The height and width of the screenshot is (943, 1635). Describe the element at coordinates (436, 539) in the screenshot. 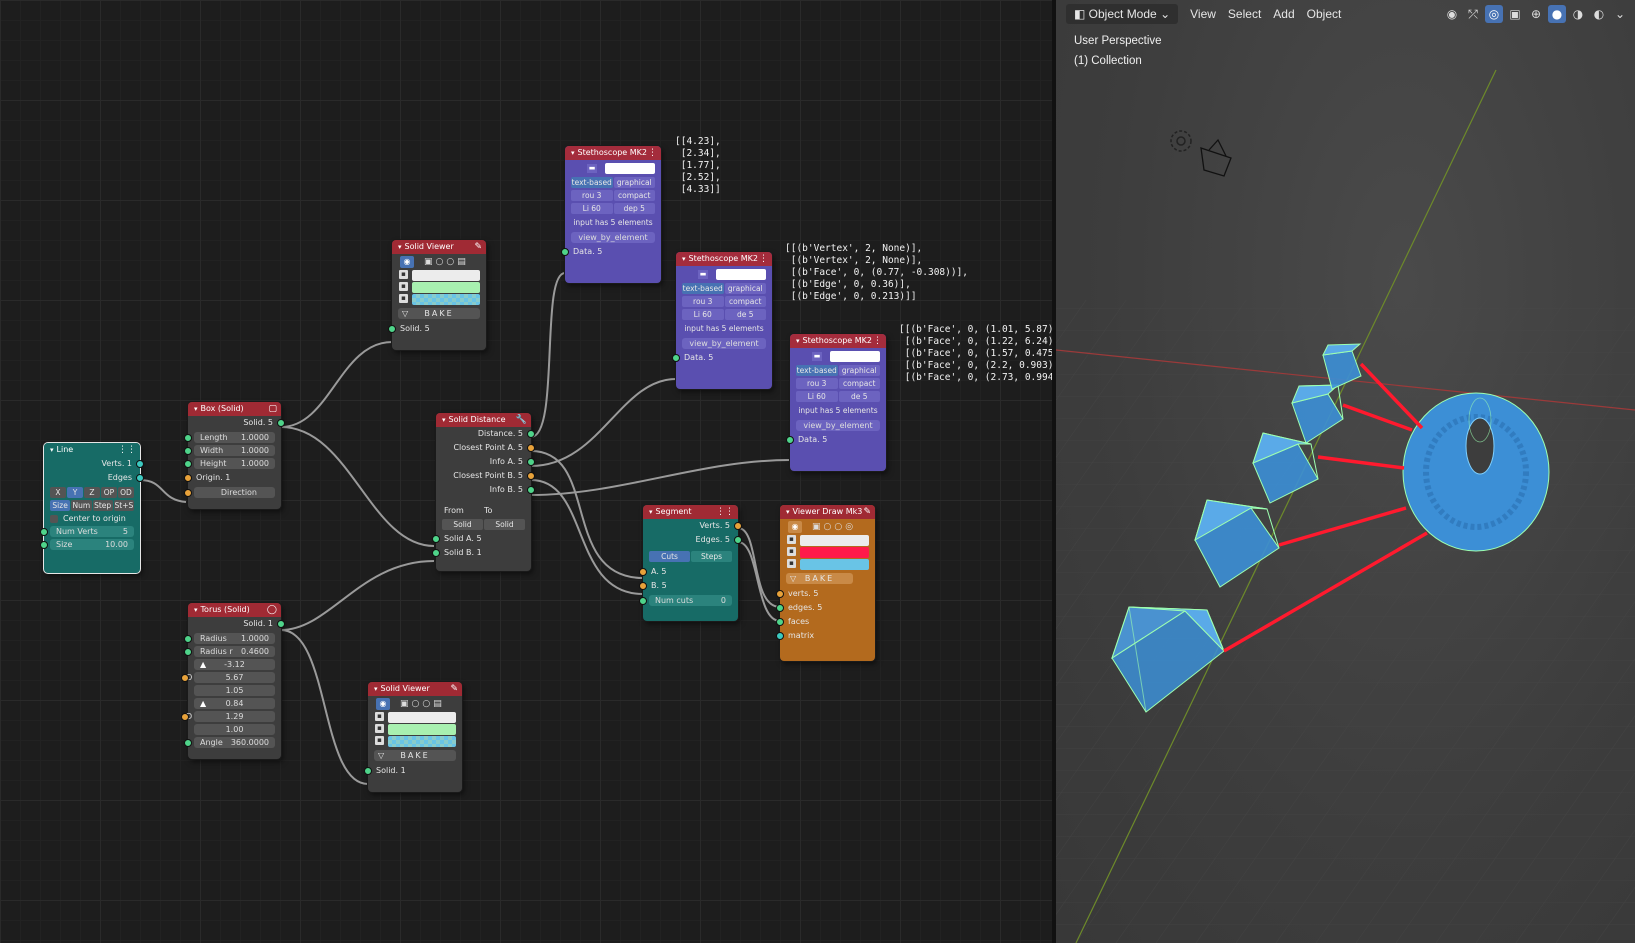

I see `socket-solid-a-in` at that location.